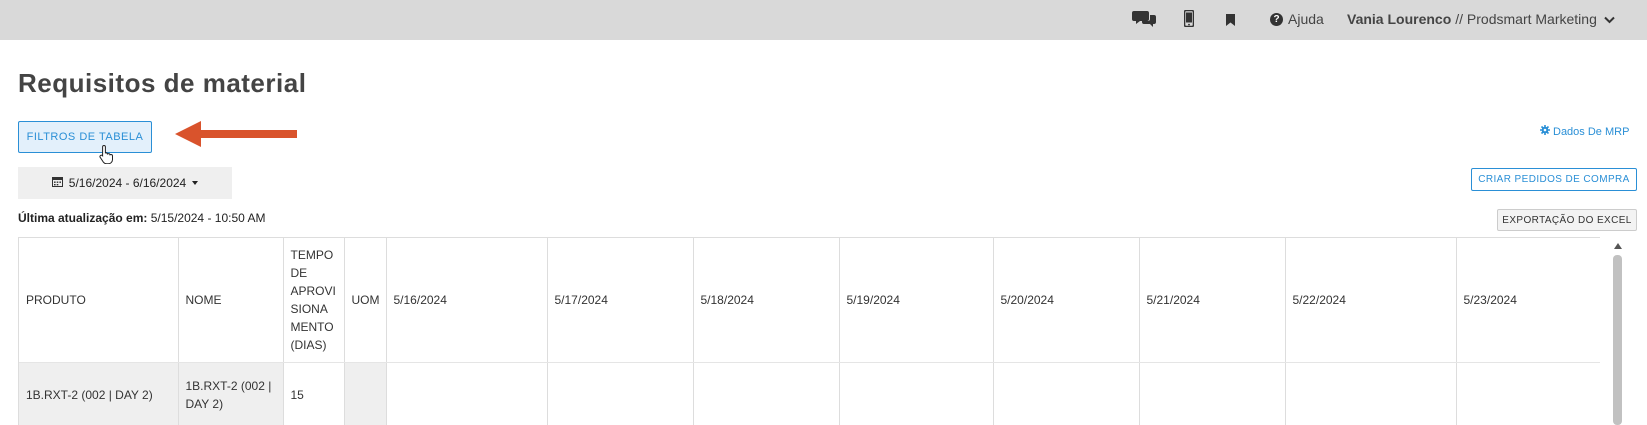 The image size is (1647, 425). I want to click on header-date: 5/16/2024, so click(467, 300).